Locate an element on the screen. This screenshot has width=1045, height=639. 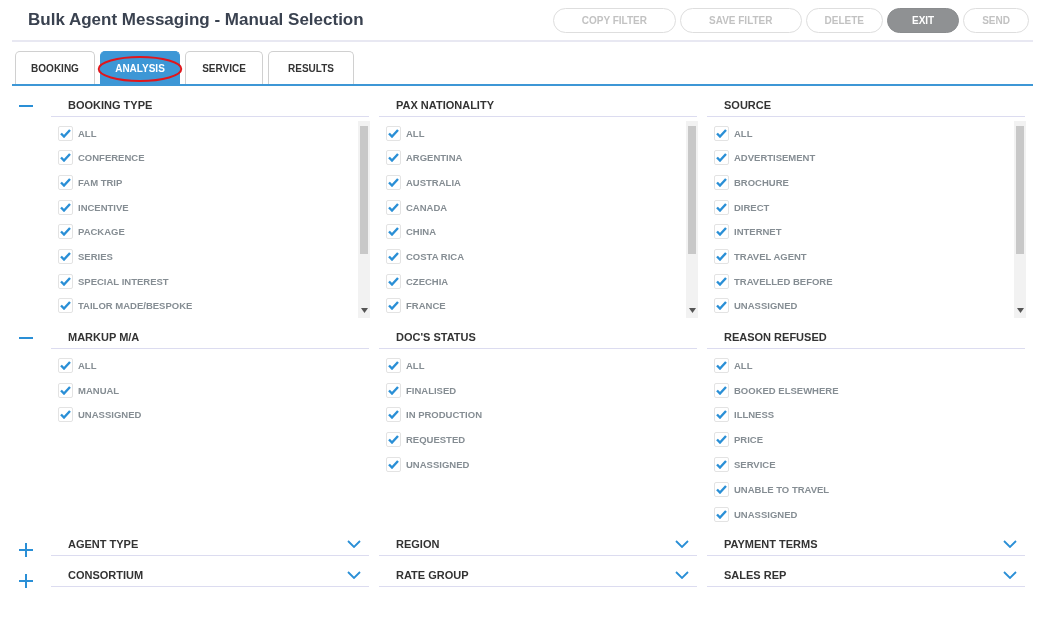
section-title: REGION is located at coordinates (418, 543).